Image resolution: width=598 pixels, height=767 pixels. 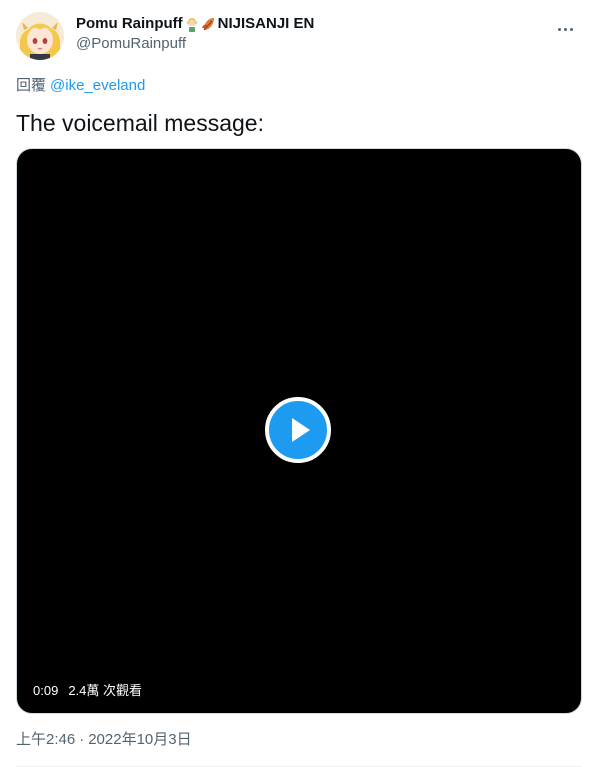 I want to click on play-icon, so click(x=301, y=430).